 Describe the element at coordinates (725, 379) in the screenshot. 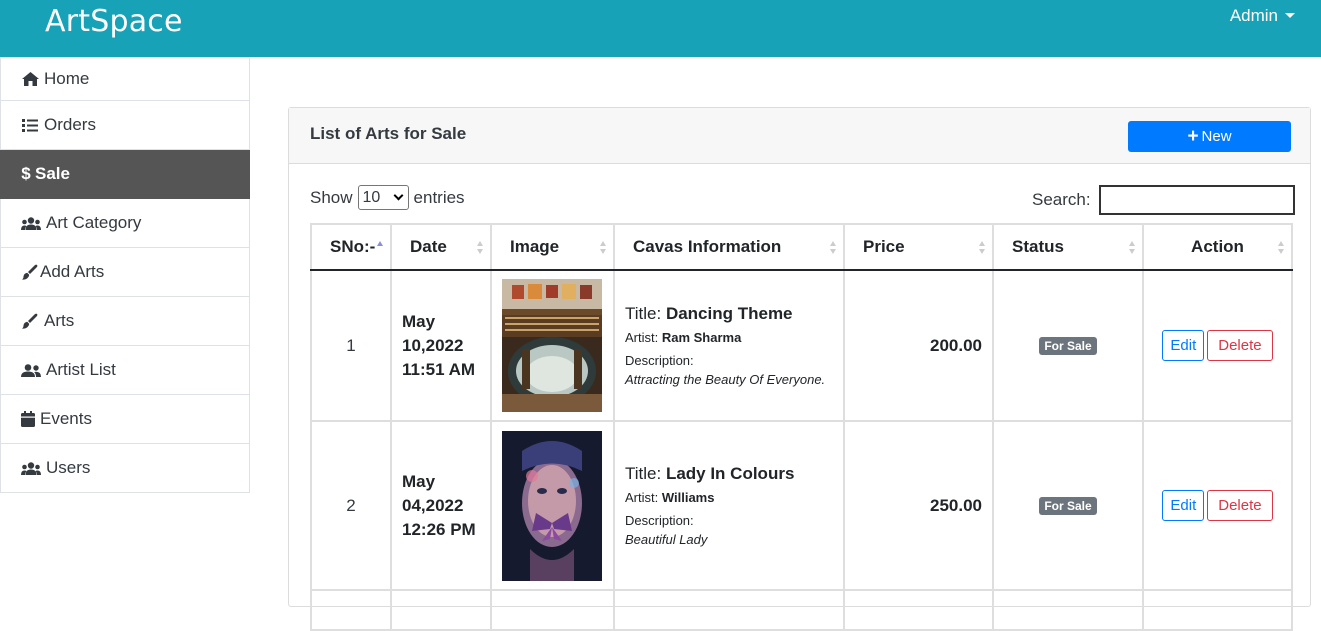

I see `description-text: Attracting the Beauty Of Everyone.` at that location.